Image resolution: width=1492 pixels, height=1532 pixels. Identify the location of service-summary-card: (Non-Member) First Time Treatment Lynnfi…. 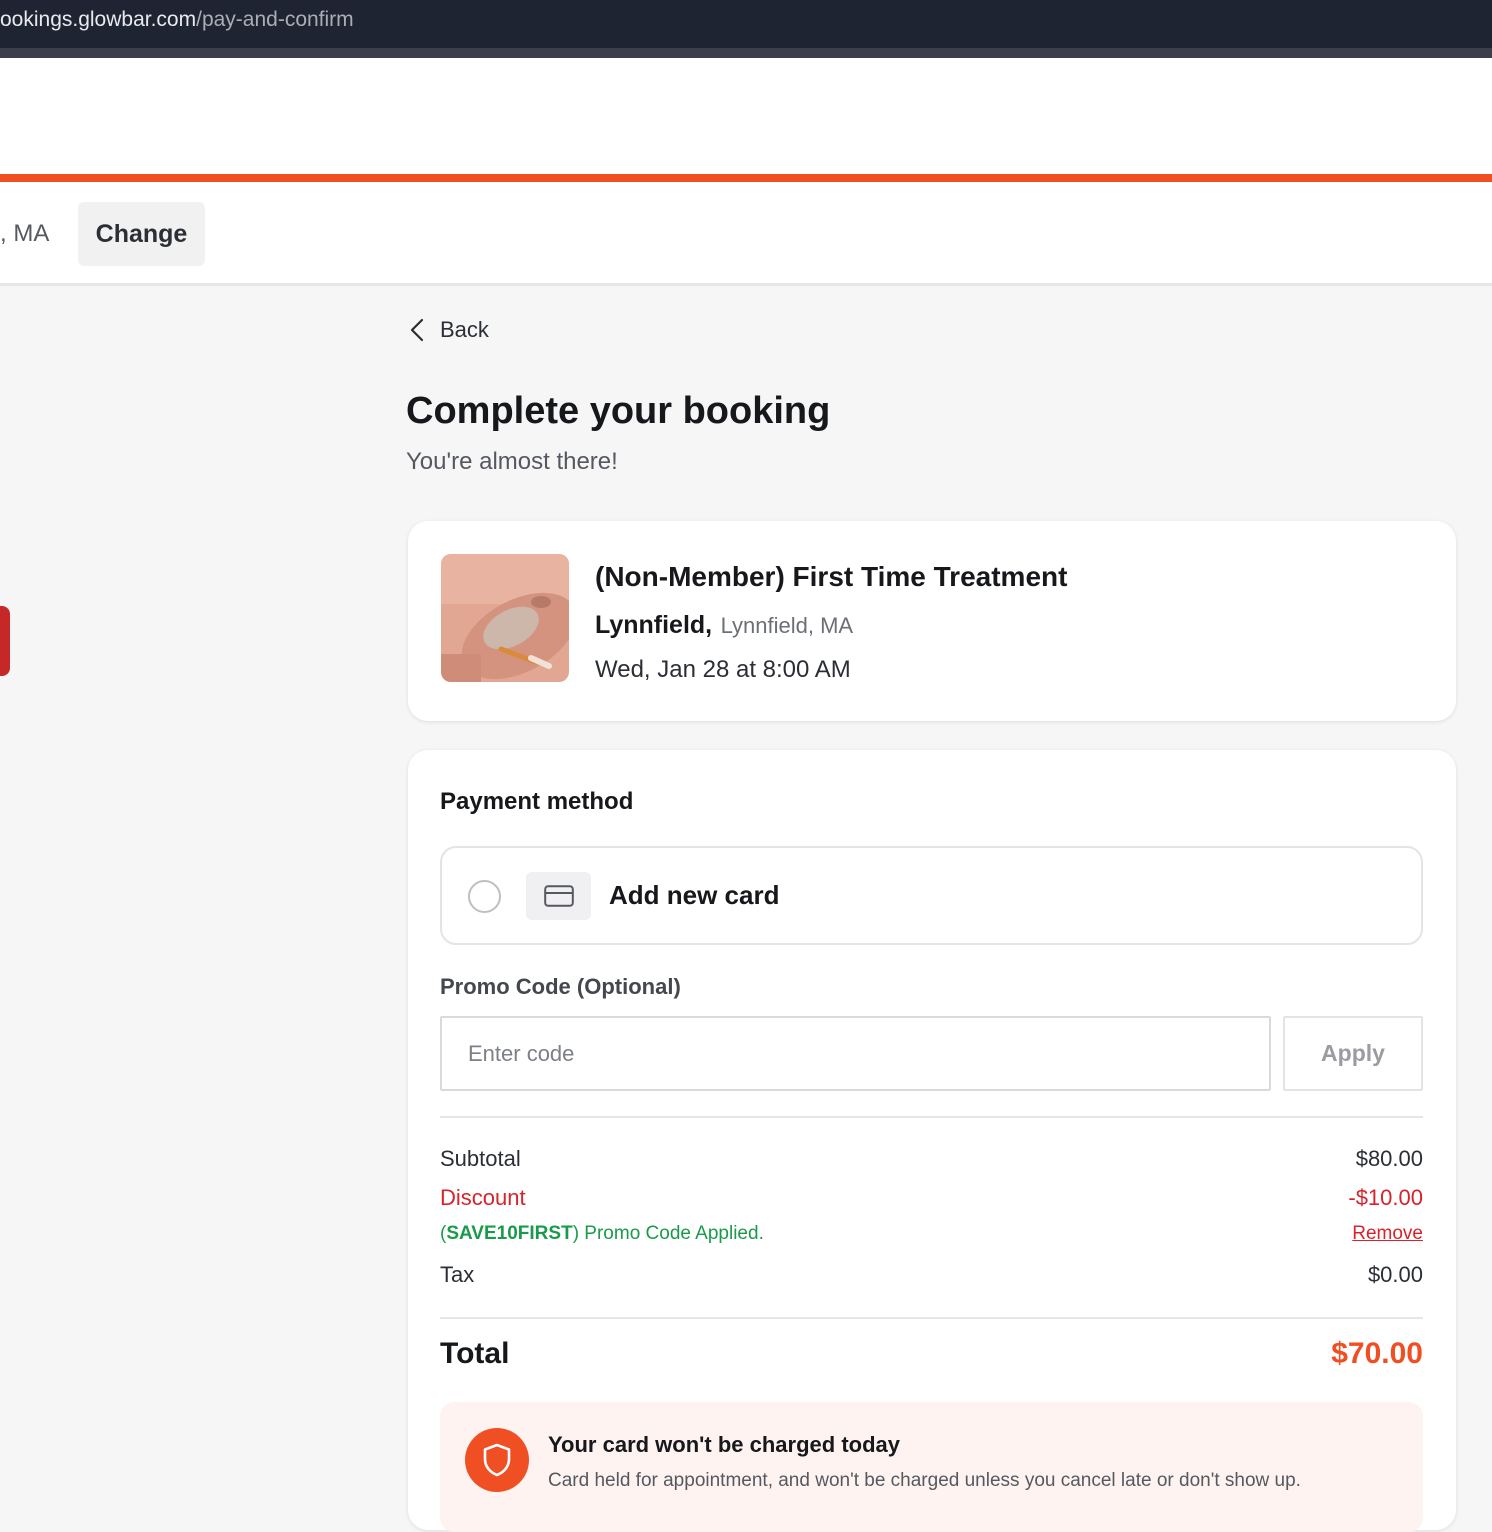
(932, 621).